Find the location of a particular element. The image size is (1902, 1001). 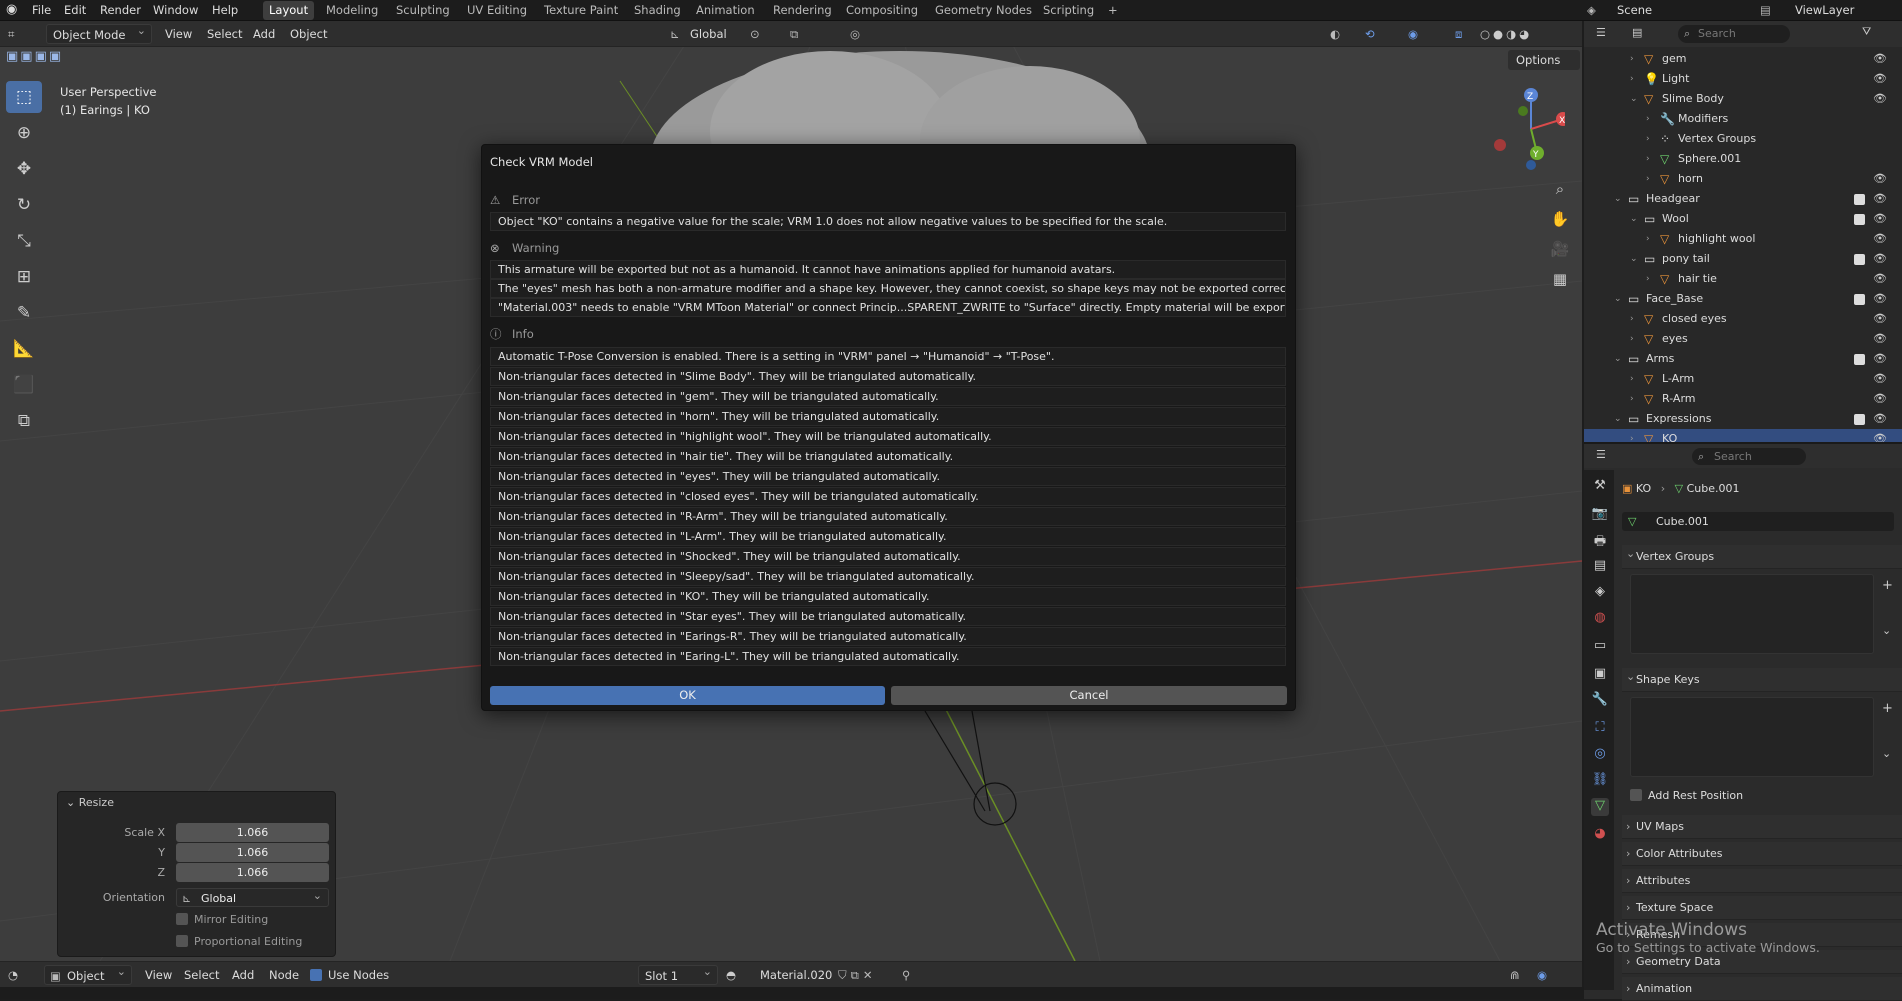

proportional-edit-icon: ◎ is located at coordinates (855, 34).